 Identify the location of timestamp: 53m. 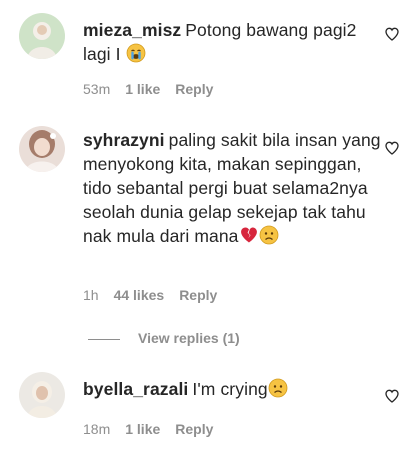
(97, 89).